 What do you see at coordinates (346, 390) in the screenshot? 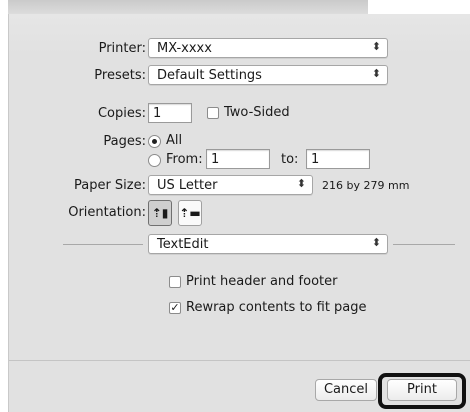
I see `cancel-button: Cancel` at bounding box center [346, 390].